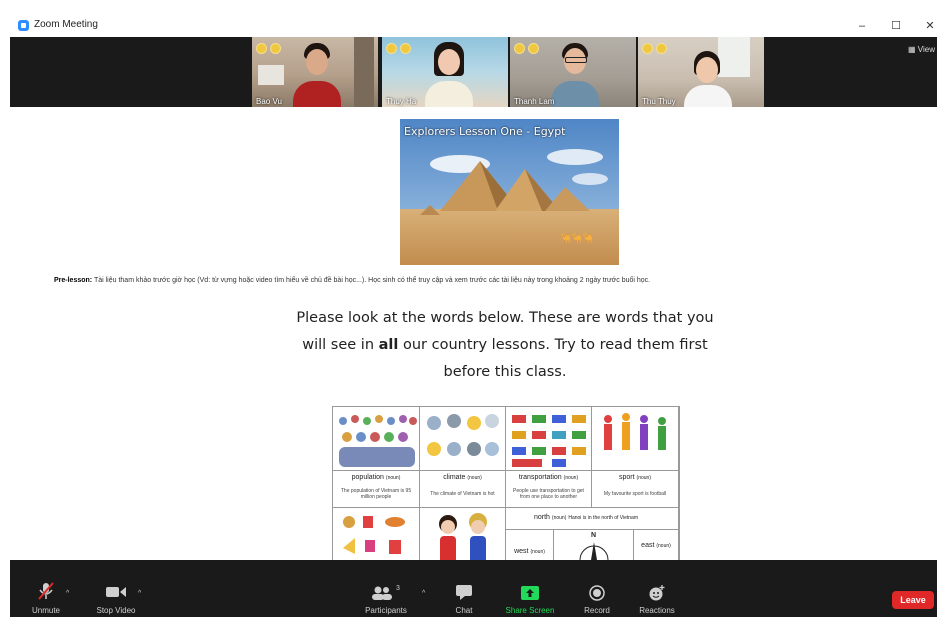 The width and height of the screenshot is (937, 617). What do you see at coordinates (657, 610) in the screenshot?
I see `reactions-label: Reactions` at bounding box center [657, 610].